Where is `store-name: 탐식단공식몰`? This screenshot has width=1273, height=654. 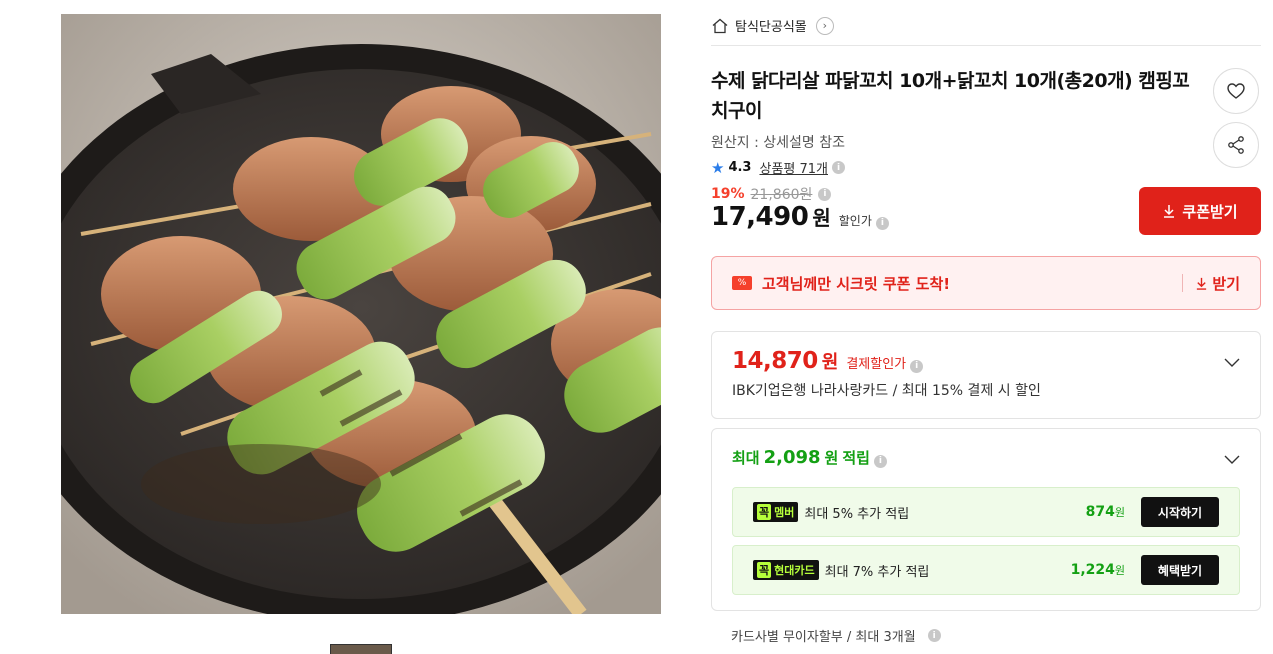 store-name: 탐식단공식몰 is located at coordinates (771, 27).